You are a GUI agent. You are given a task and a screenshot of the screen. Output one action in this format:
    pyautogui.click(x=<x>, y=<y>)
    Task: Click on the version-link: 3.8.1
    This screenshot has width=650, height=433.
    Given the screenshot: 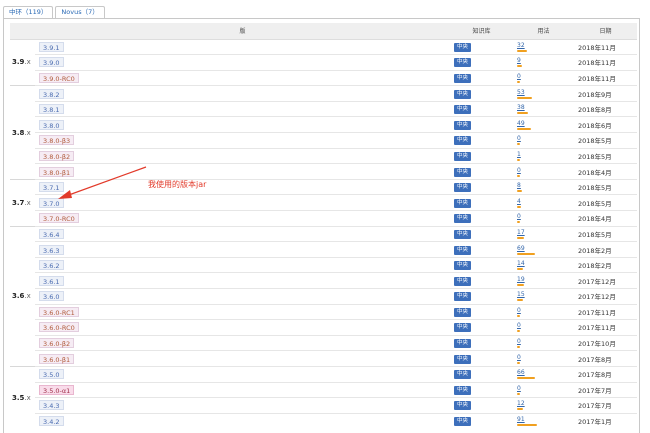 What is the action you would take?
    pyautogui.click(x=51, y=109)
    